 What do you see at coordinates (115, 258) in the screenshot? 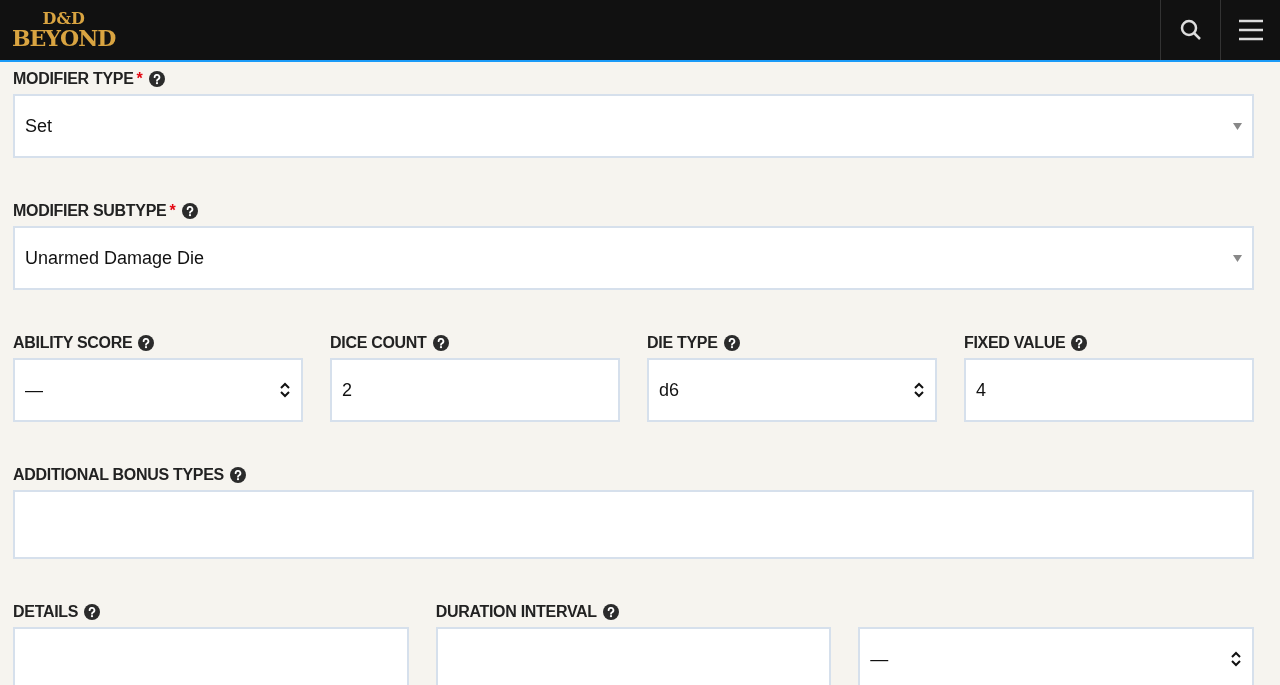
I see `field-value: Unarmed Damage Die` at bounding box center [115, 258].